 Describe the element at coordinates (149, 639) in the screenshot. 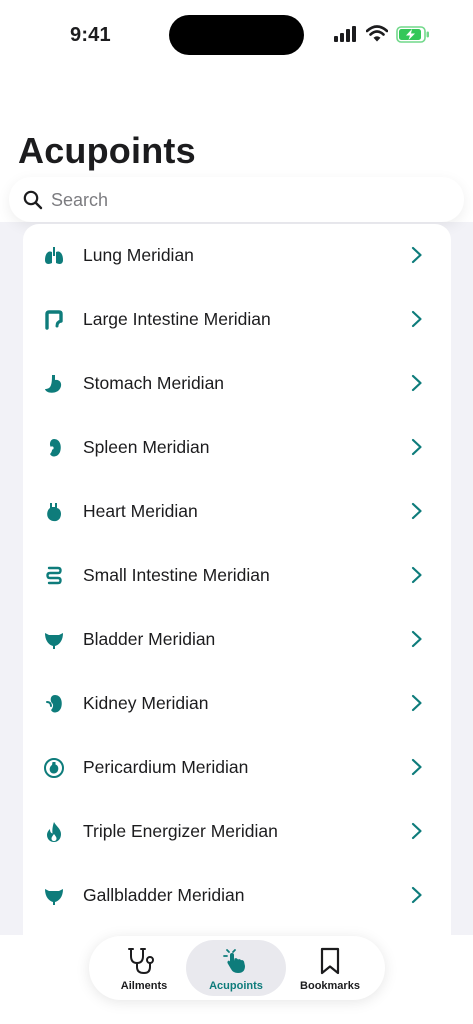

I see `list-item-label: Bladder Meridian` at that location.